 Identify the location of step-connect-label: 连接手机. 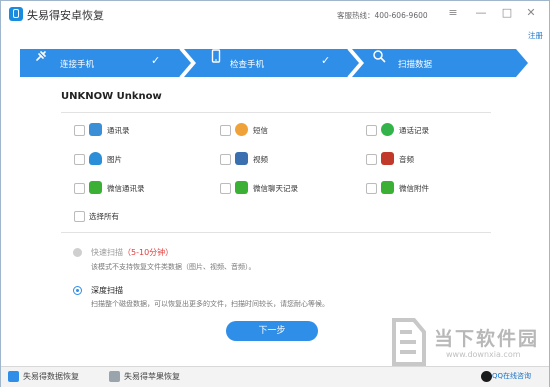
(77, 65).